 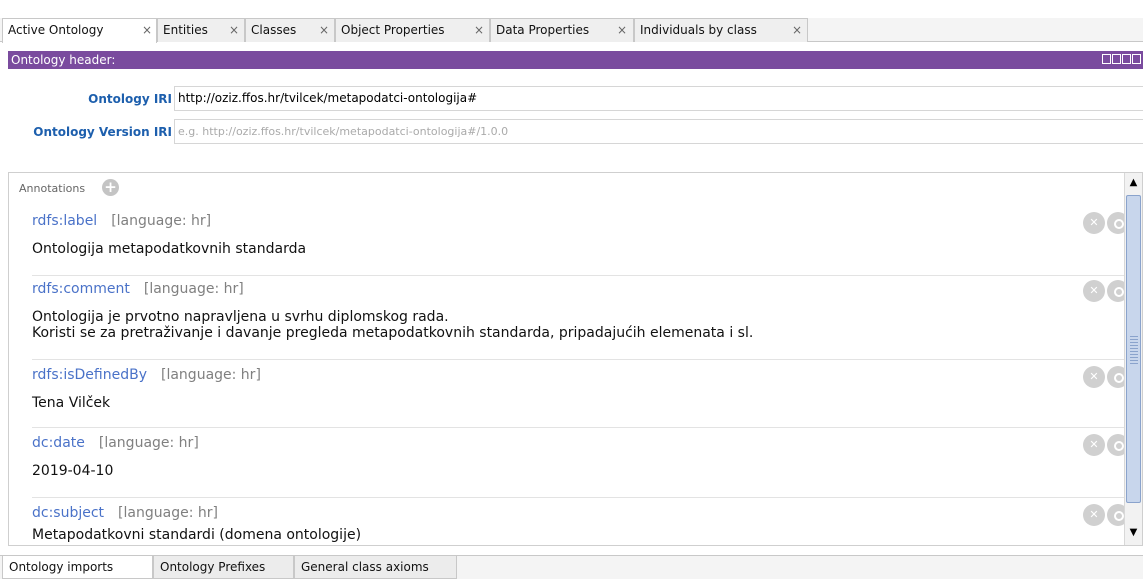 I want to click on ontology-version-iri-label: Ontology Version IRI, so click(x=102, y=132).